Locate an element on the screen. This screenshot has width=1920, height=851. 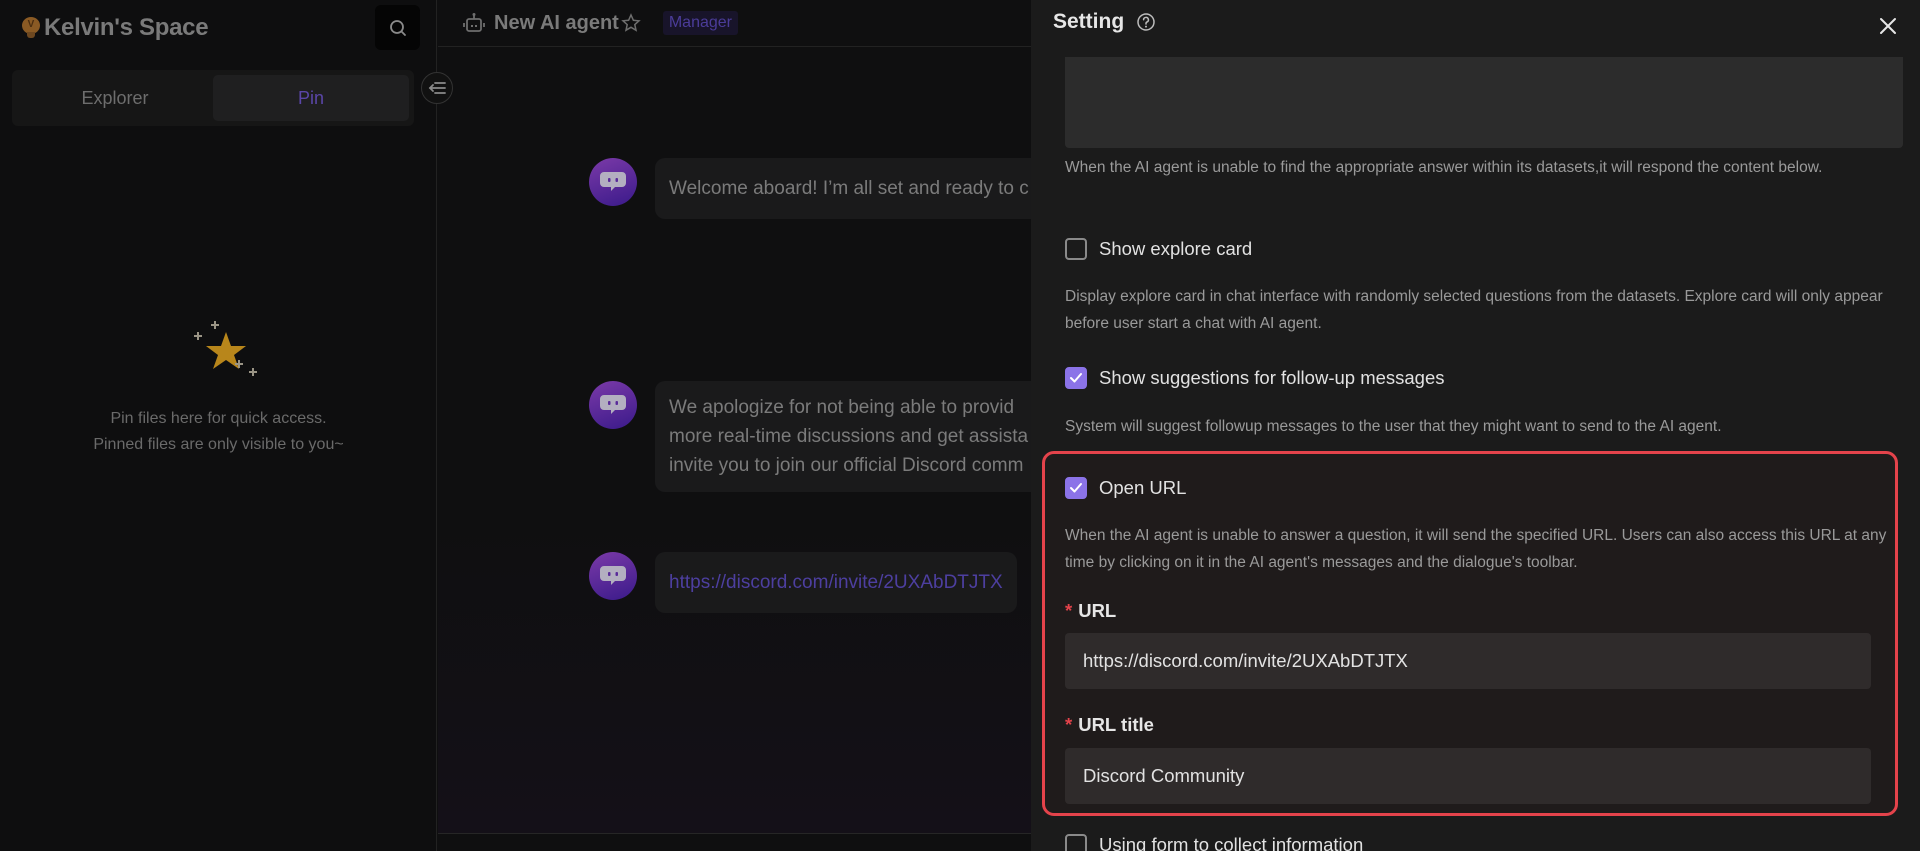
lightbulb-logo-icon: V is located at coordinates (31, 28).